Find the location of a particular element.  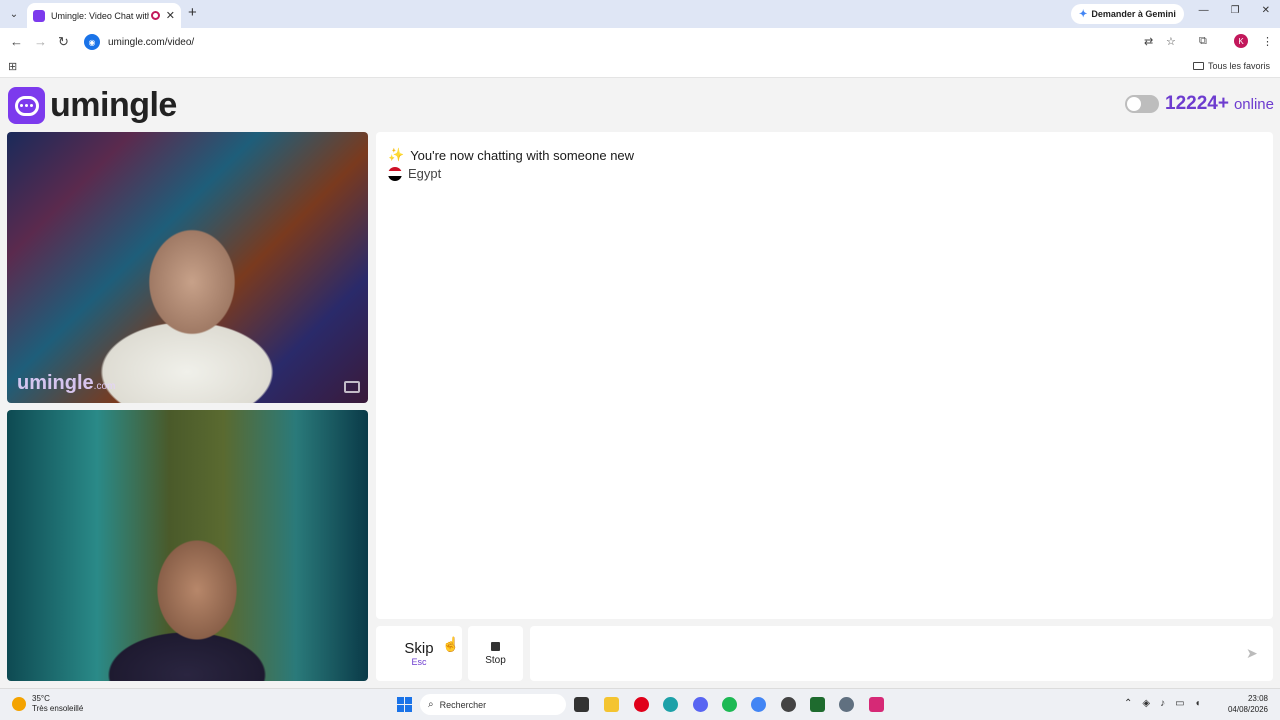

url-text: umingle.com/video/ is located at coordinates (151, 42).